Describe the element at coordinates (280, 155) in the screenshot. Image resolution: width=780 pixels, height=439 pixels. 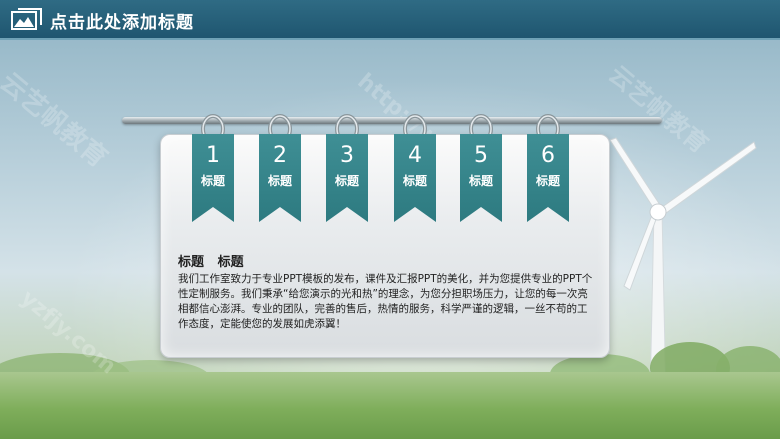
I see `tag-number: 2` at that location.